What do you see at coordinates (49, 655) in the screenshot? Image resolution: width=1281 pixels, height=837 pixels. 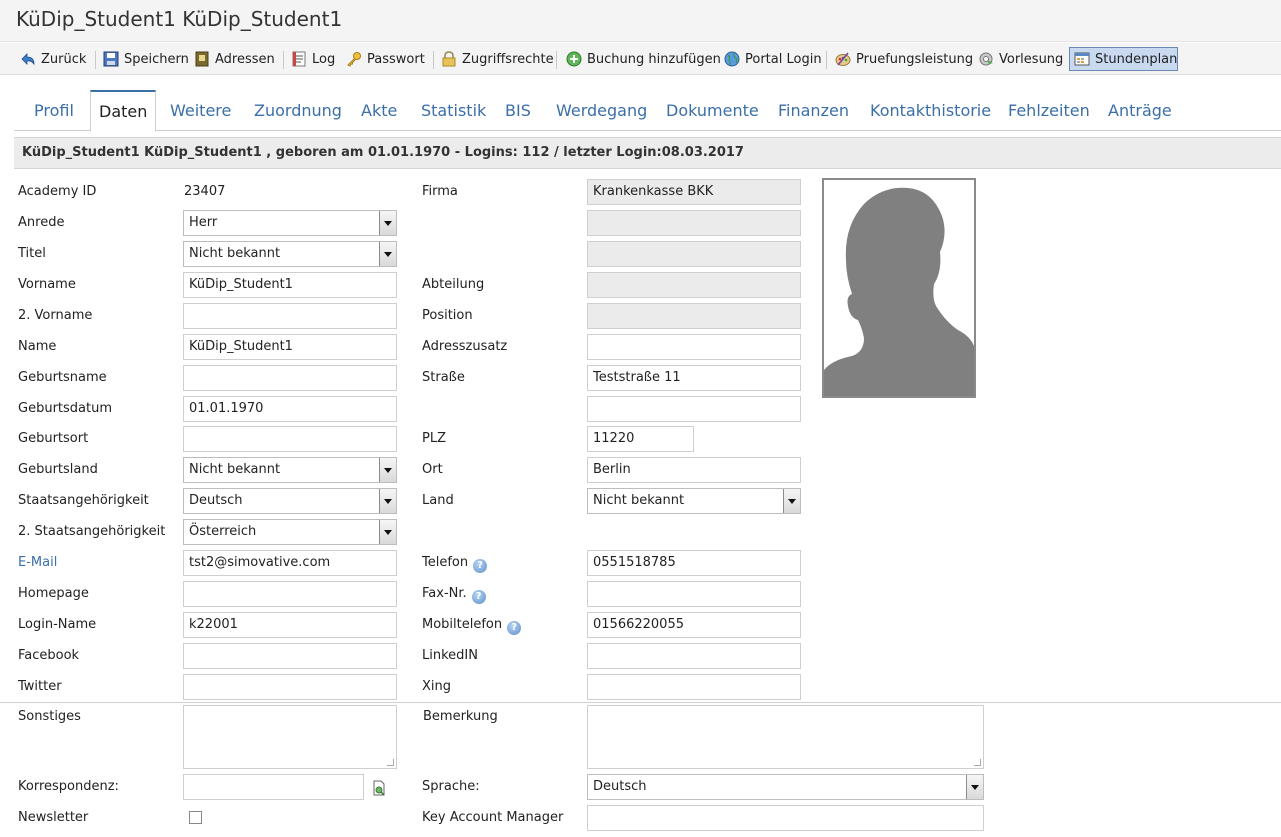 I see `facebook-label: Facebook` at bounding box center [49, 655].